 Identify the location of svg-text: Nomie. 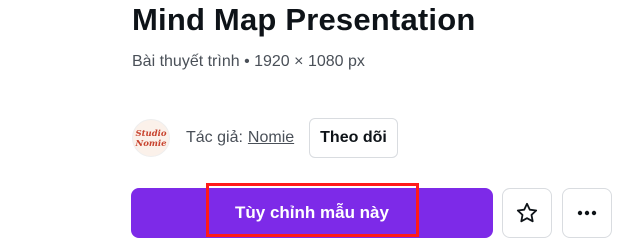
(150, 144).